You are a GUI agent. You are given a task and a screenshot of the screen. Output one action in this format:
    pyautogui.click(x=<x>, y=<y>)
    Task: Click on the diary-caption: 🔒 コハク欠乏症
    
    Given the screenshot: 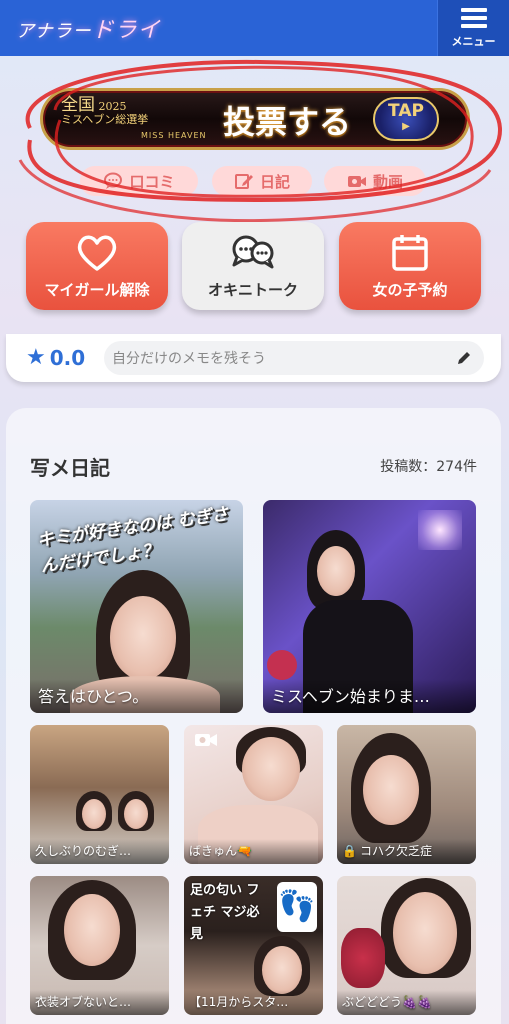 What is the action you would take?
    pyautogui.click(x=406, y=851)
    